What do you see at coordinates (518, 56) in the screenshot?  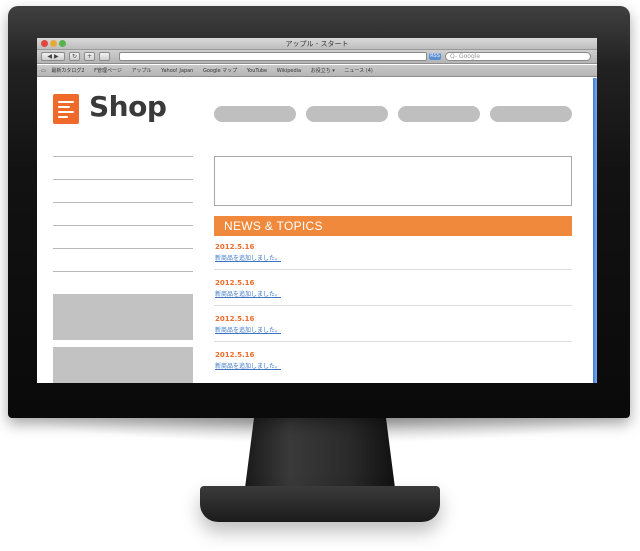 I see `search-input: Q- Google` at bounding box center [518, 56].